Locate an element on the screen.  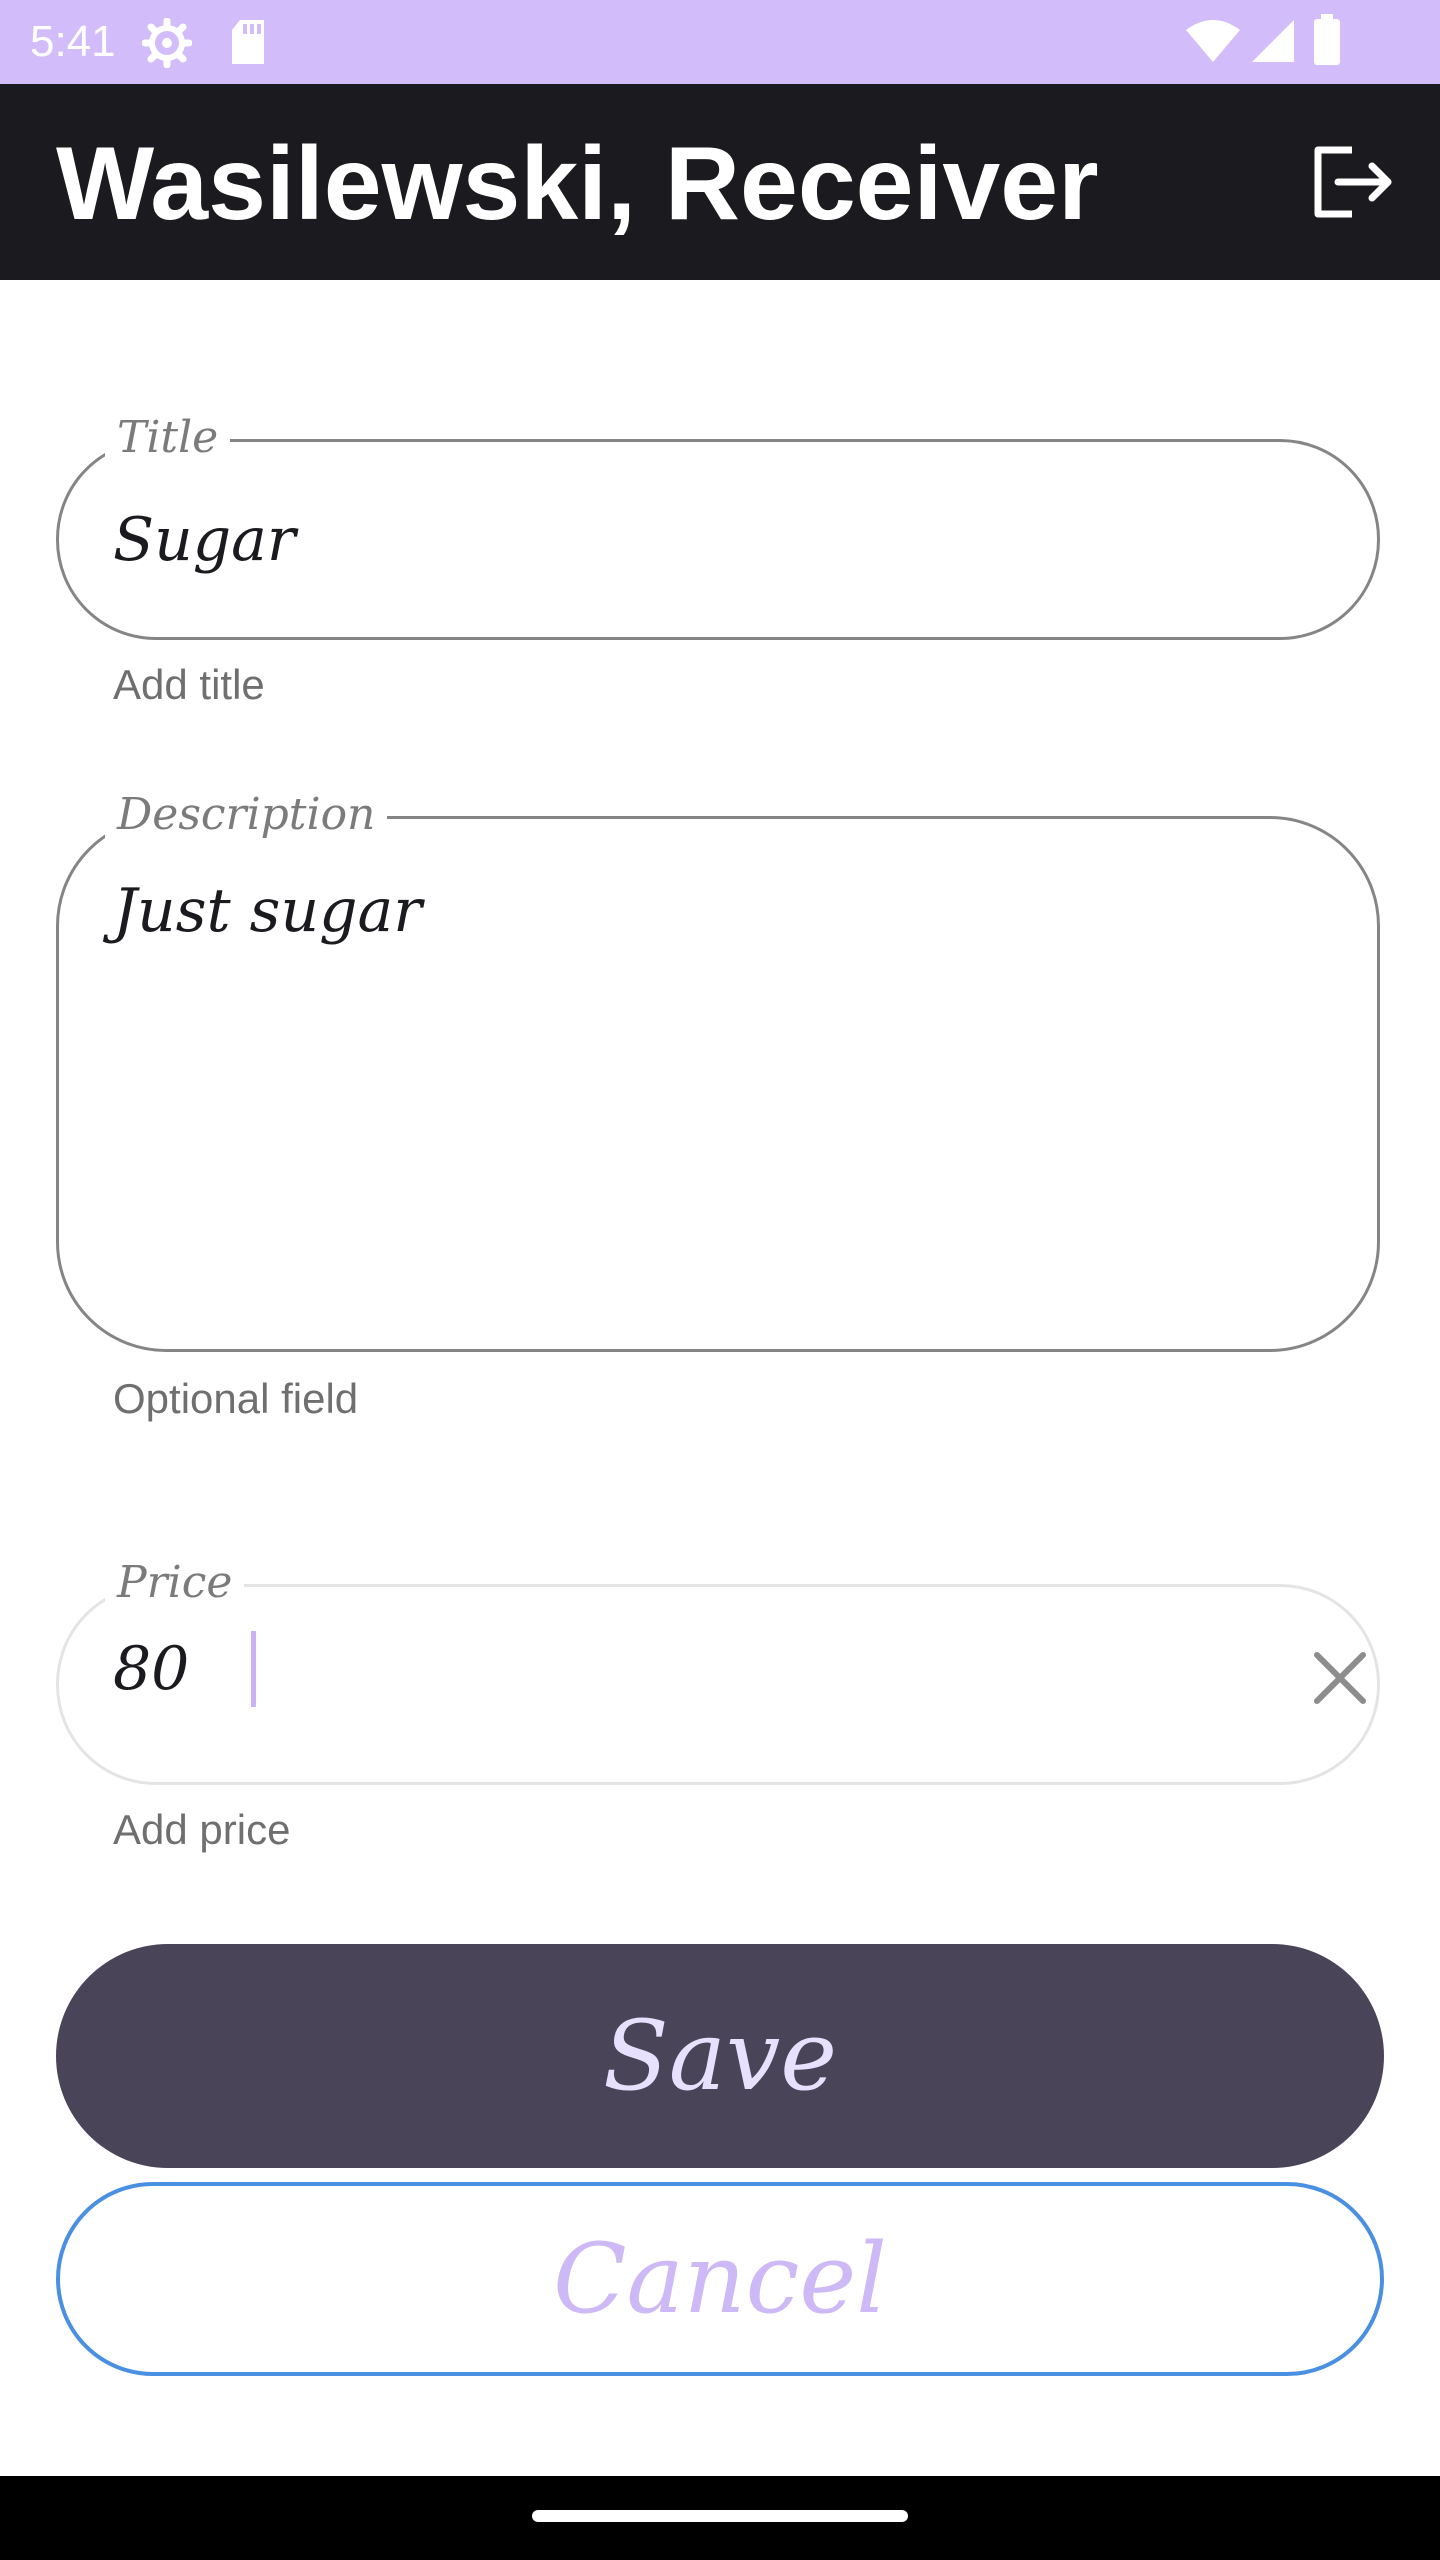
signal-icon is located at coordinates (1273, 41).